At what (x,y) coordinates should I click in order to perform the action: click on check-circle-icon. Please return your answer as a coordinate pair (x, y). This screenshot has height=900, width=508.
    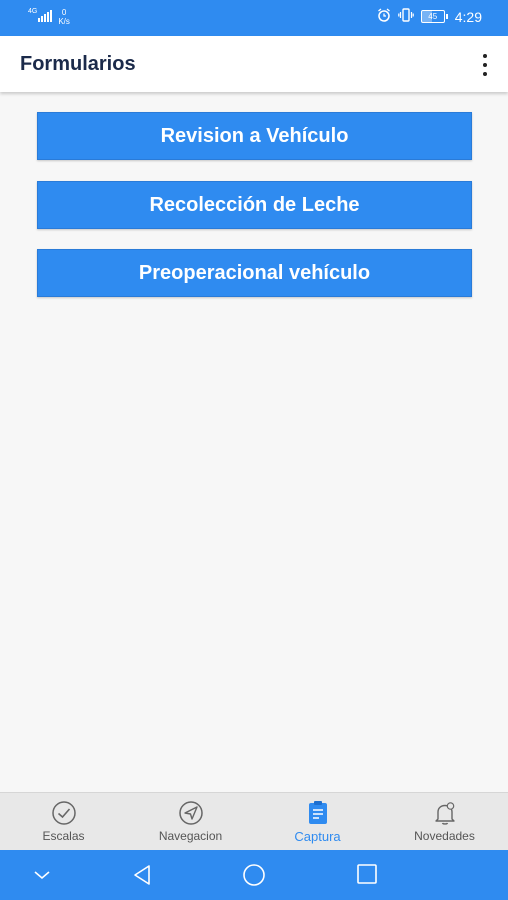
    Looking at the image, I should click on (64, 813).